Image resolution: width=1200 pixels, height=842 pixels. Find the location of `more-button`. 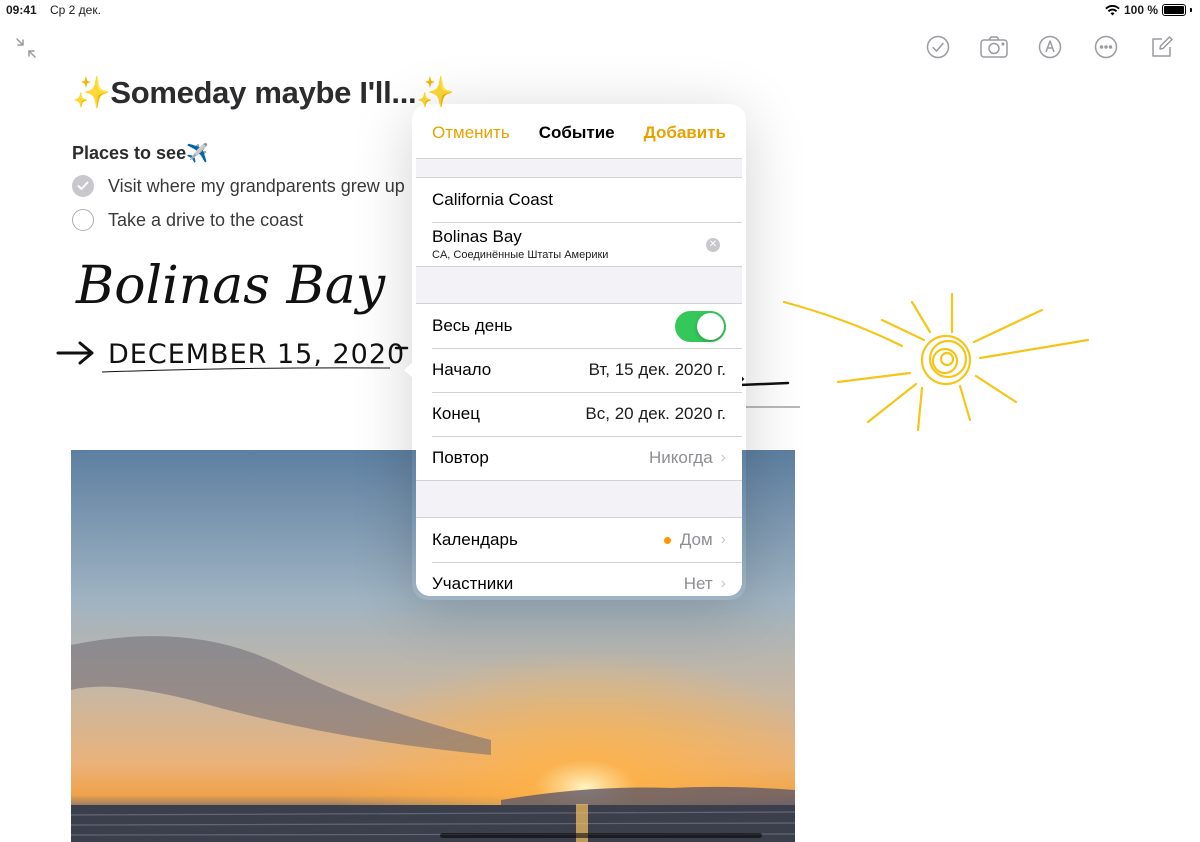

more-button is located at coordinates (1106, 47).